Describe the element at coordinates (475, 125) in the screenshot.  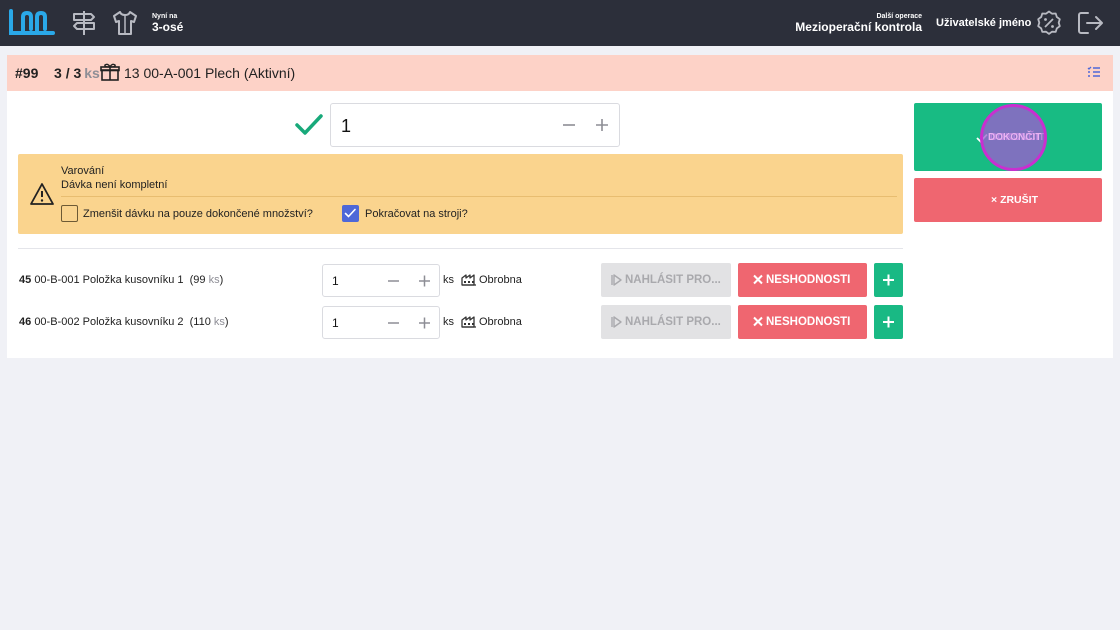
I see `quantity-stepper: 1` at that location.